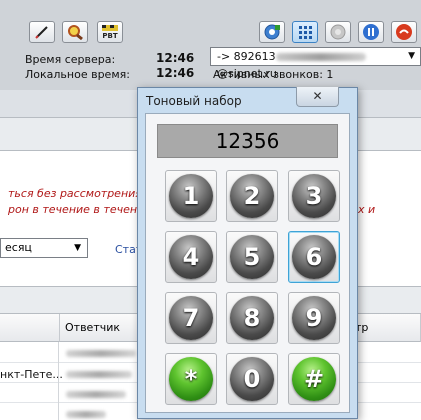 Image resolution: width=421 pixels, height=420 pixels. I want to click on pen-icon, so click(41, 32).